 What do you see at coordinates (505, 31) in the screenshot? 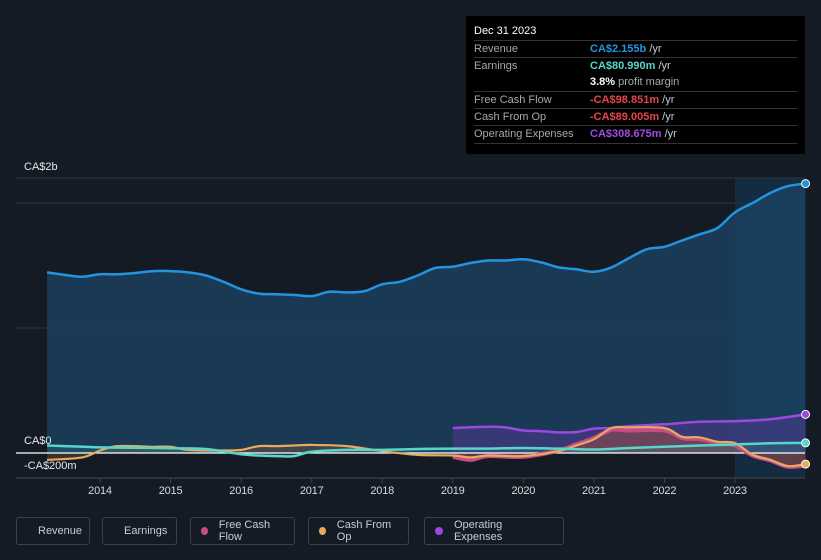
I see `tooltip-date: Dec 31 2023` at bounding box center [505, 31].